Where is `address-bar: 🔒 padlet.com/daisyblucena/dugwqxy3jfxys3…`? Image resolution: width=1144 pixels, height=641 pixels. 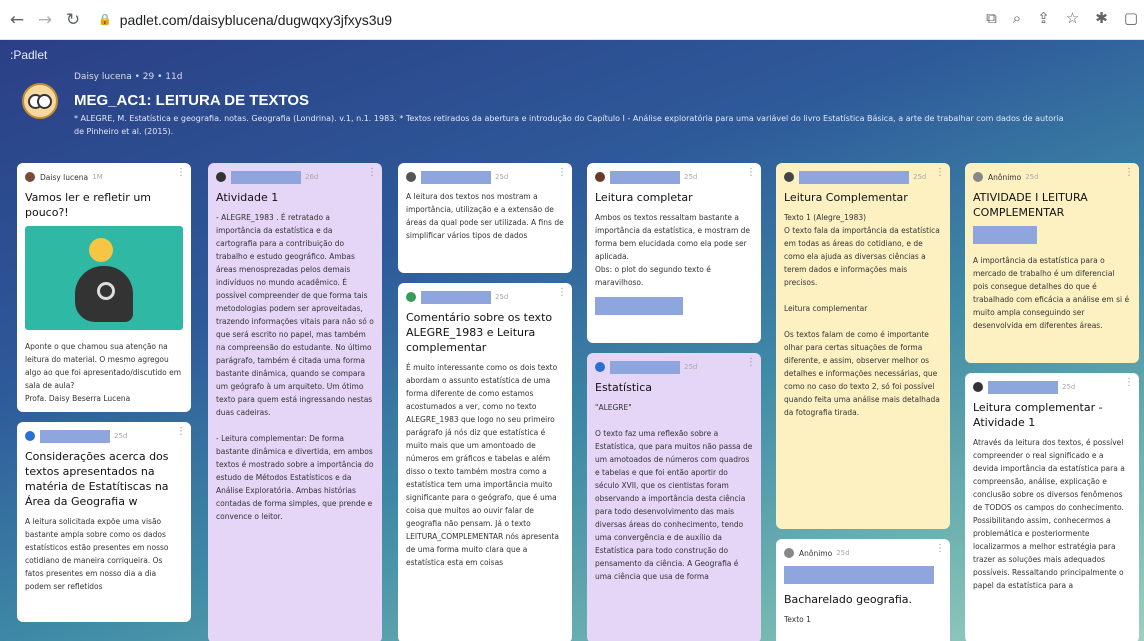
address-bar: 🔒 padlet.com/daisyblucena/dugwqxy3jfxys3… is located at coordinates (245, 20).